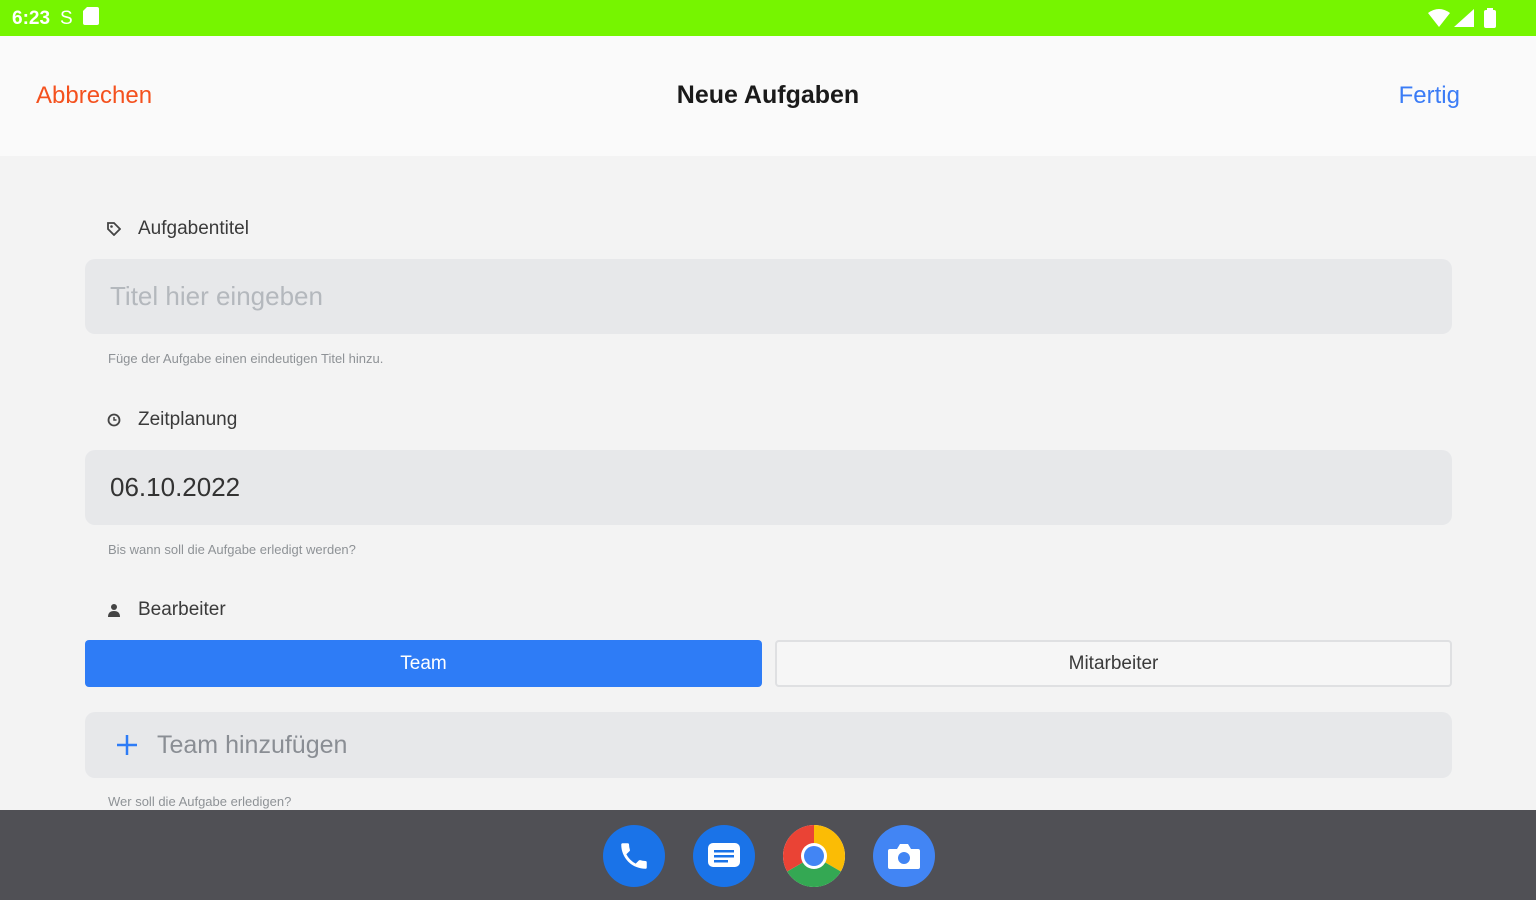 Image resolution: width=1536 pixels, height=900 pixels. Describe the element at coordinates (94, 96) in the screenshot. I see `cancel-button: Abbrechen` at that location.